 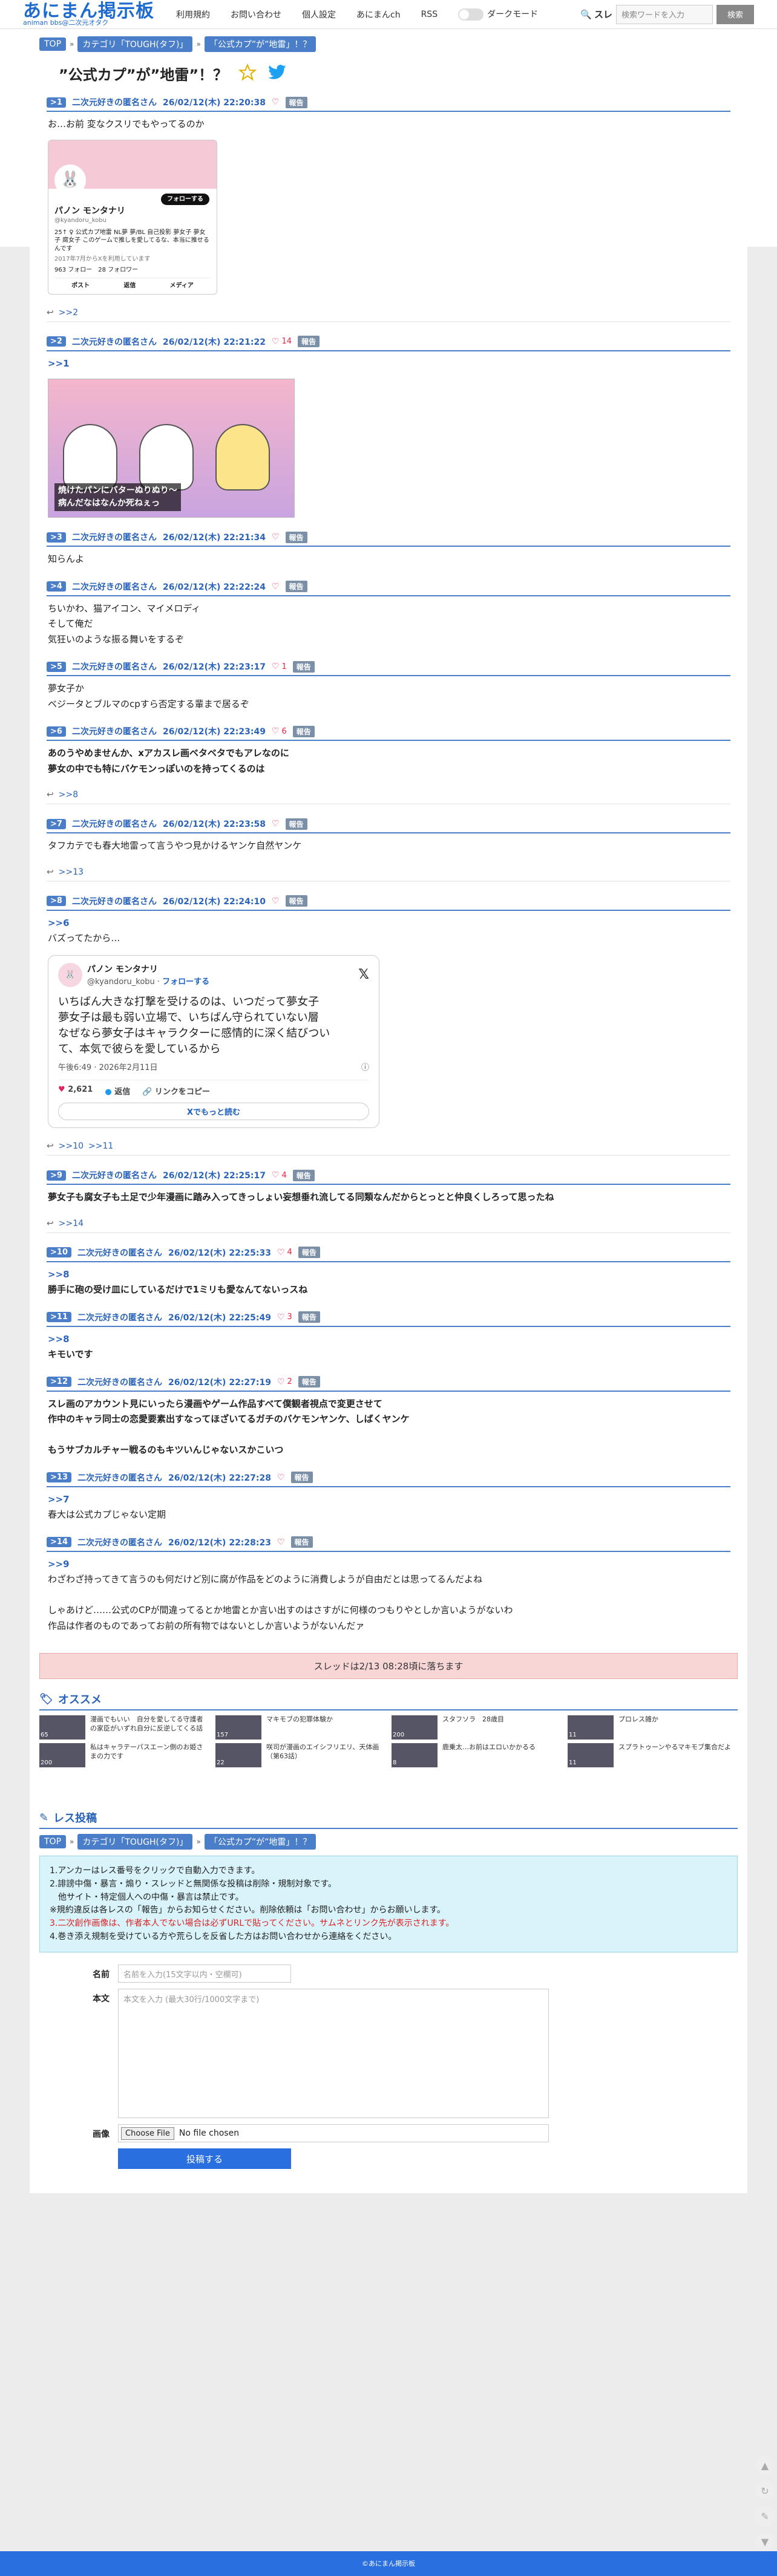 I want to click on tweet-like: ♥ 2,621, so click(x=75, y=1091).